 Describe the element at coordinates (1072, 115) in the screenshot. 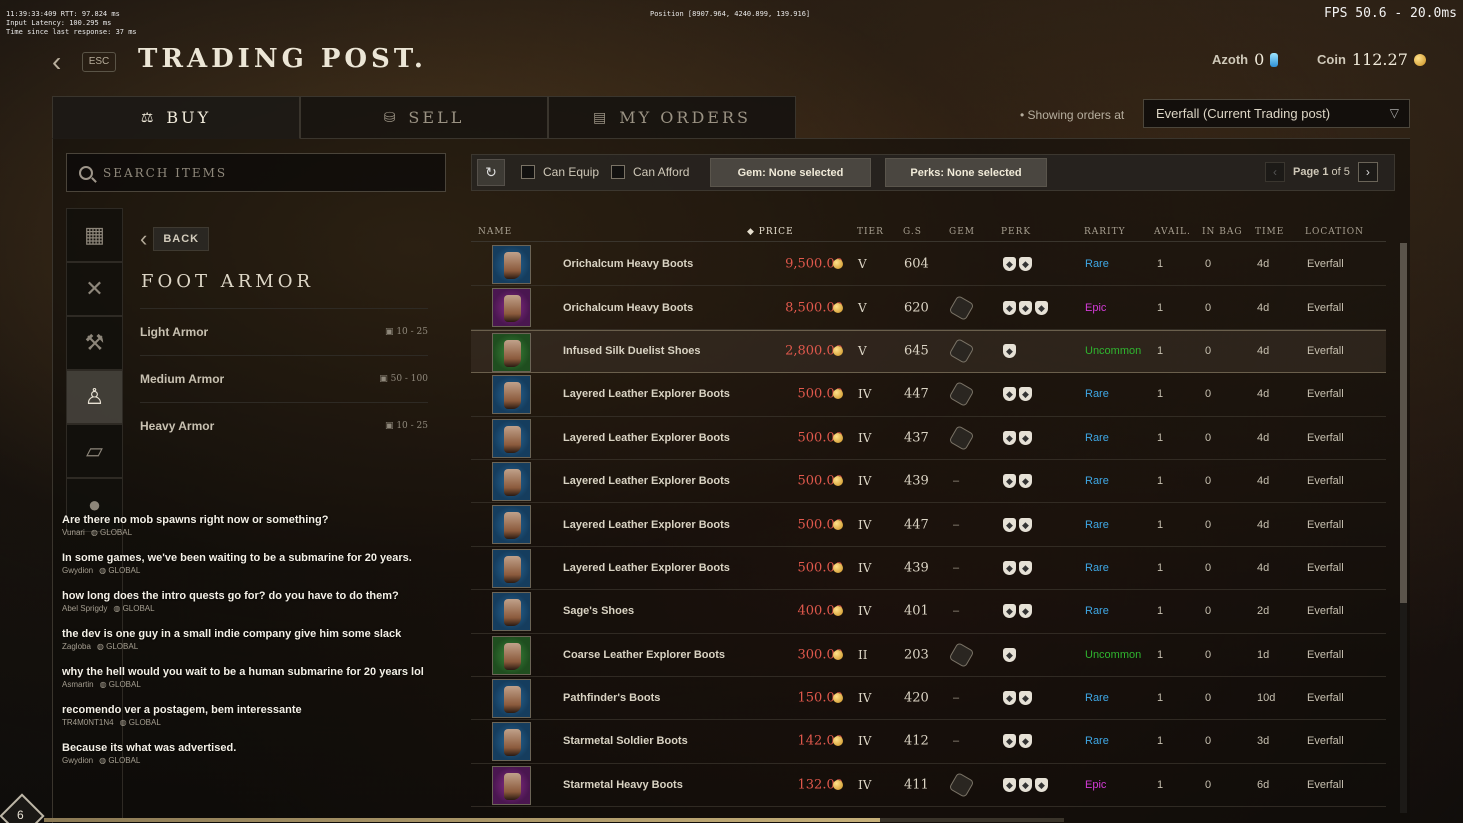

I see `showing-orders-label: • Showing orders at` at that location.